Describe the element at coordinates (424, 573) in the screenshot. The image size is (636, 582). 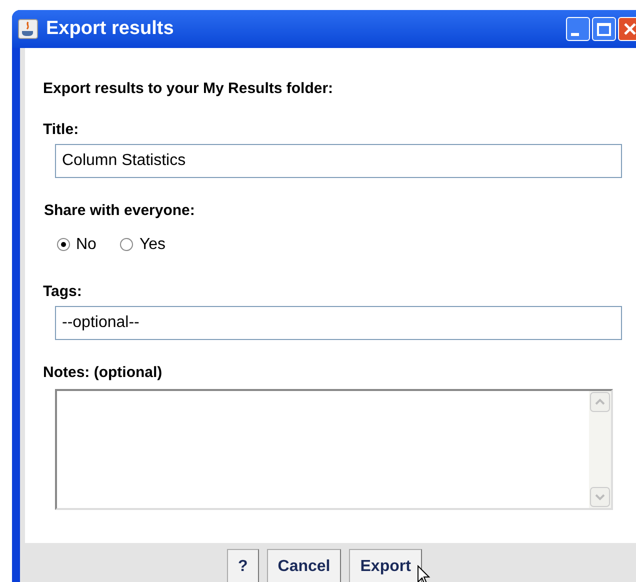
I see `cursor-icon` at that location.